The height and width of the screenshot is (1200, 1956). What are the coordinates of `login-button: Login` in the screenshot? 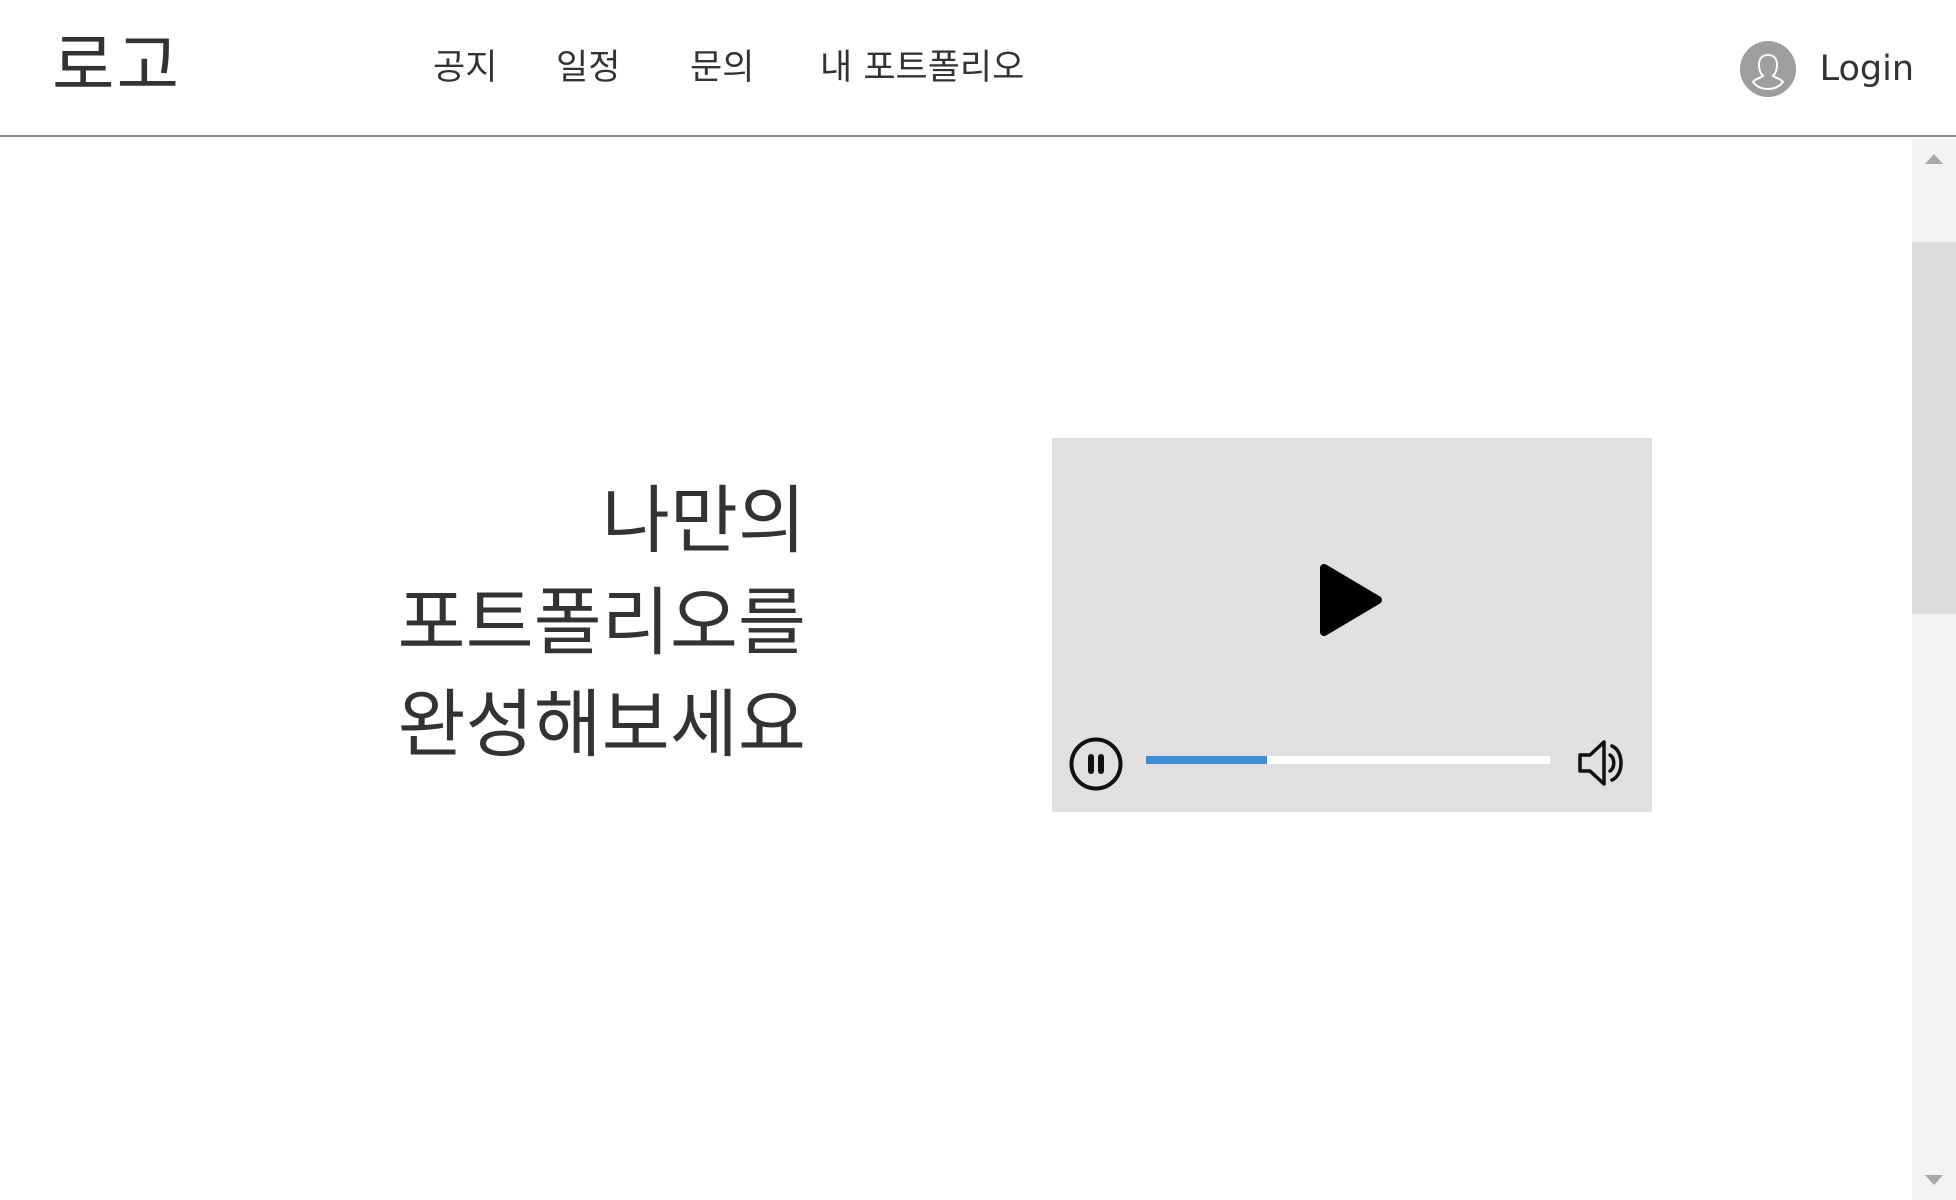 It's located at (1826, 69).